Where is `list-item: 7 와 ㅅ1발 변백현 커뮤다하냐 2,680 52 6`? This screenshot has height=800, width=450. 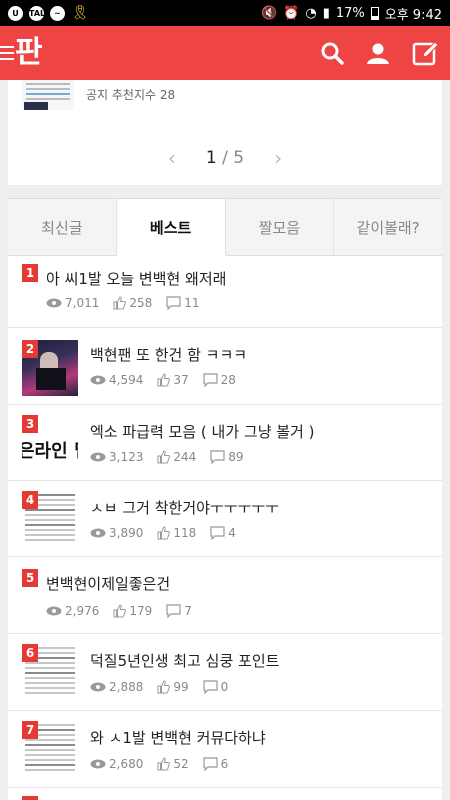 list-item: 7 와 ㅅ1발 변백현 커뮤다하냐 2,680 52 6 is located at coordinates (225, 749).